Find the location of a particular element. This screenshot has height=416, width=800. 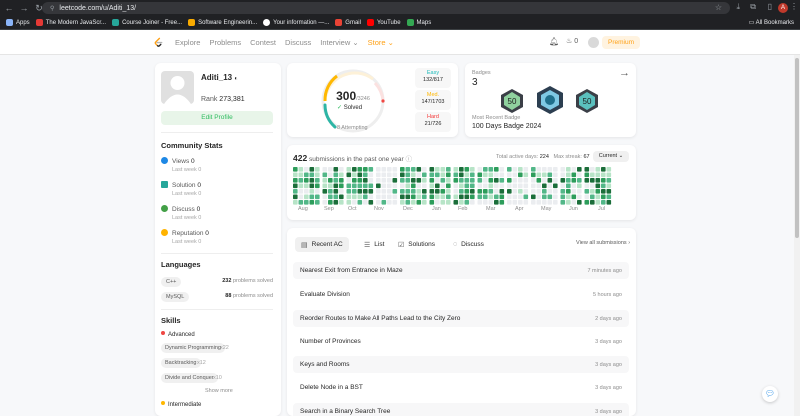

year-select-dropdown: Current ⌄ is located at coordinates (611, 156).